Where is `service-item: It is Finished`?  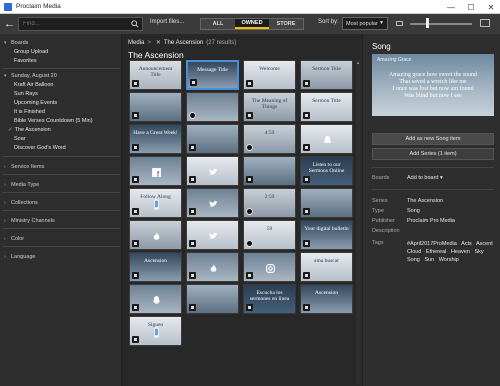 service-item: It is Finished is located at coordinates (29, 112).